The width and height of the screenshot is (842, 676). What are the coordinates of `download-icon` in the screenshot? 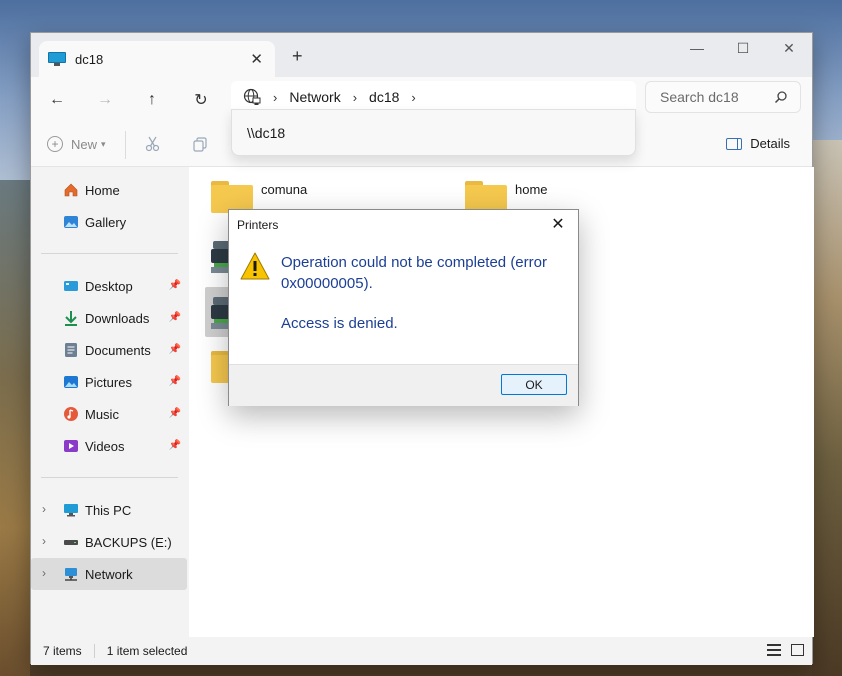 It's located at (71, 318).